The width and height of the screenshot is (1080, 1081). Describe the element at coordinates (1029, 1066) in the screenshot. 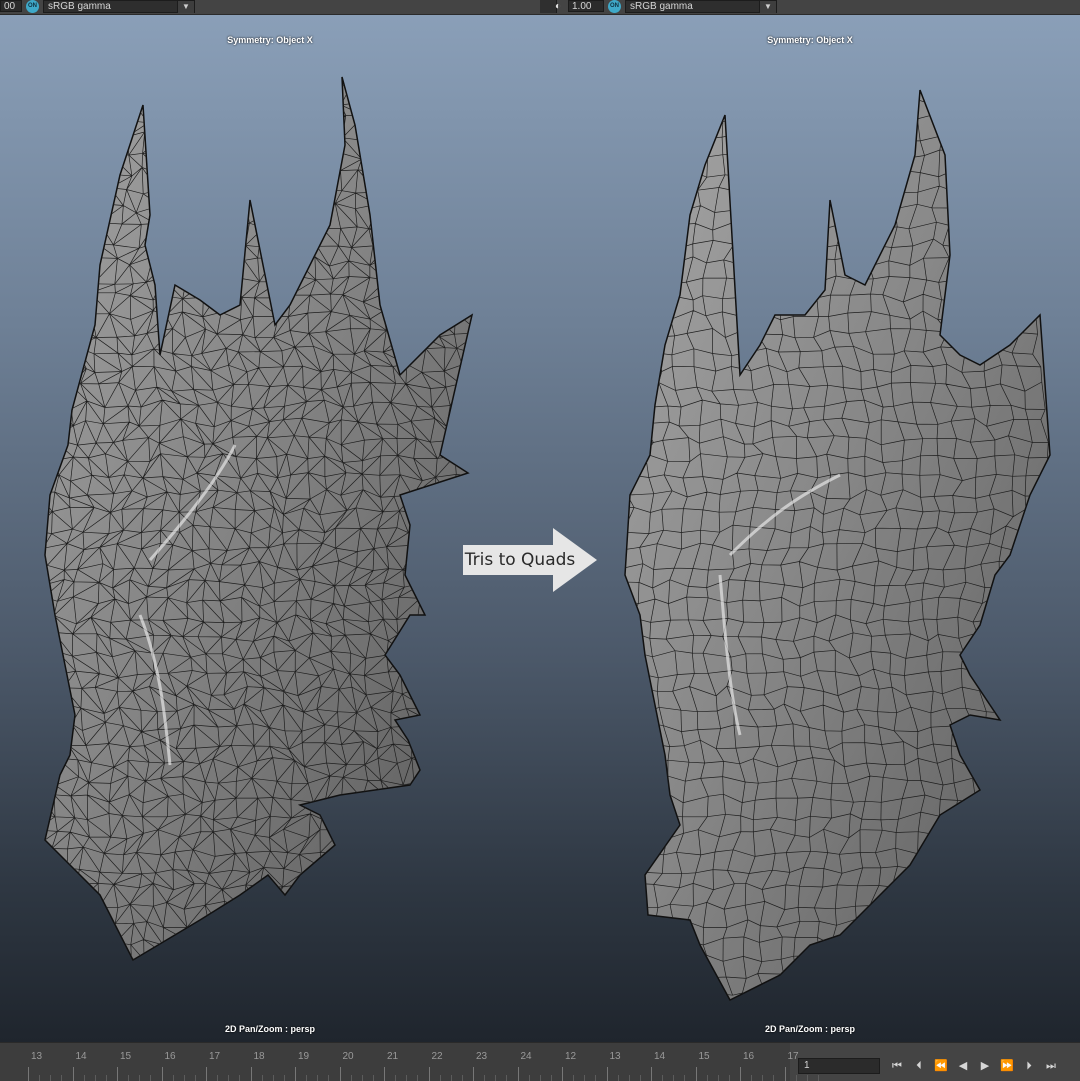

I see `step-forward-icon: ⏵` at that location.